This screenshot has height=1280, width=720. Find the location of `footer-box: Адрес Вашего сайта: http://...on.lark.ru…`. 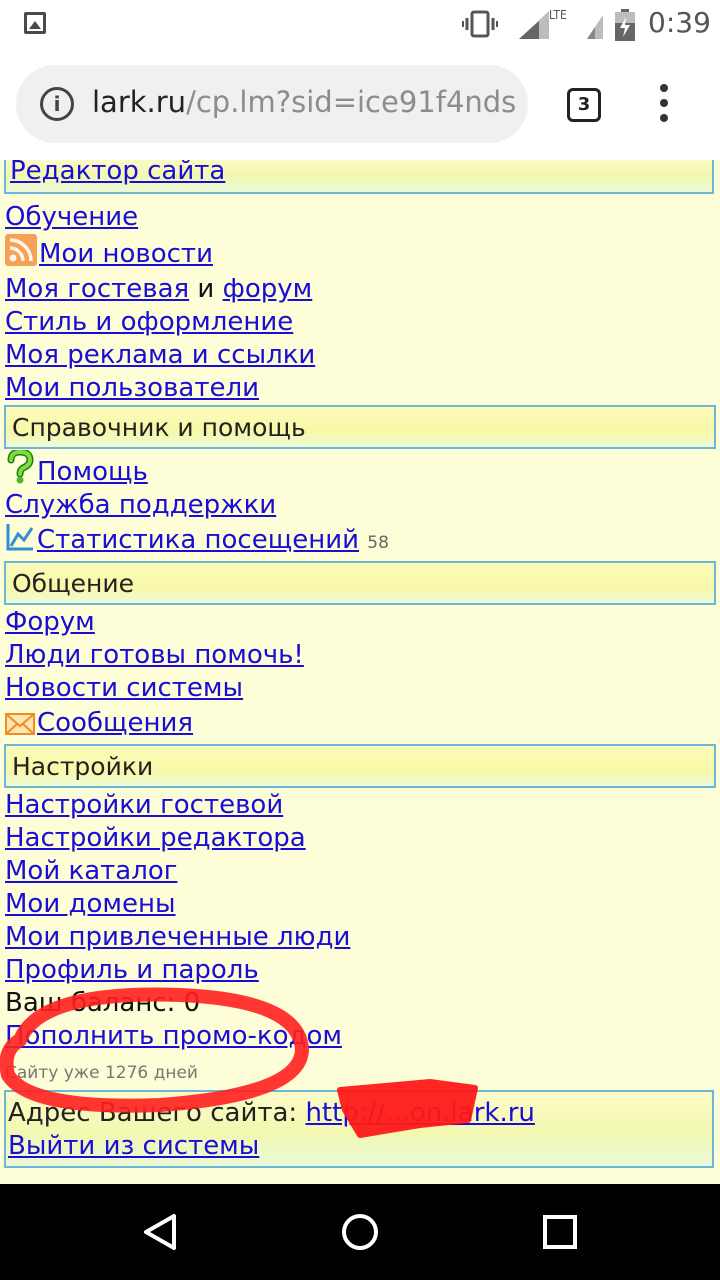

footer-box: Адрес Вашего сайта: http://...on.lark.ru… is located at coordinates (359, 1129).